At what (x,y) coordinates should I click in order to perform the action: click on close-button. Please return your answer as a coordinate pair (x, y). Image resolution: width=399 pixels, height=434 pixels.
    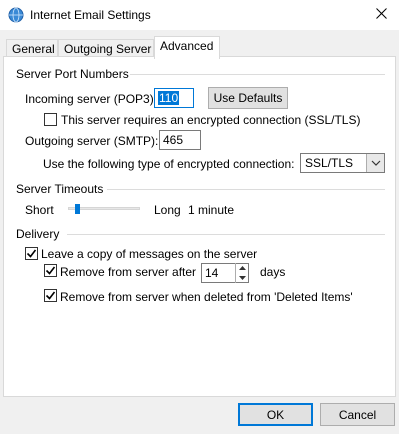
    Looking at the image, I should click on (381, 15).